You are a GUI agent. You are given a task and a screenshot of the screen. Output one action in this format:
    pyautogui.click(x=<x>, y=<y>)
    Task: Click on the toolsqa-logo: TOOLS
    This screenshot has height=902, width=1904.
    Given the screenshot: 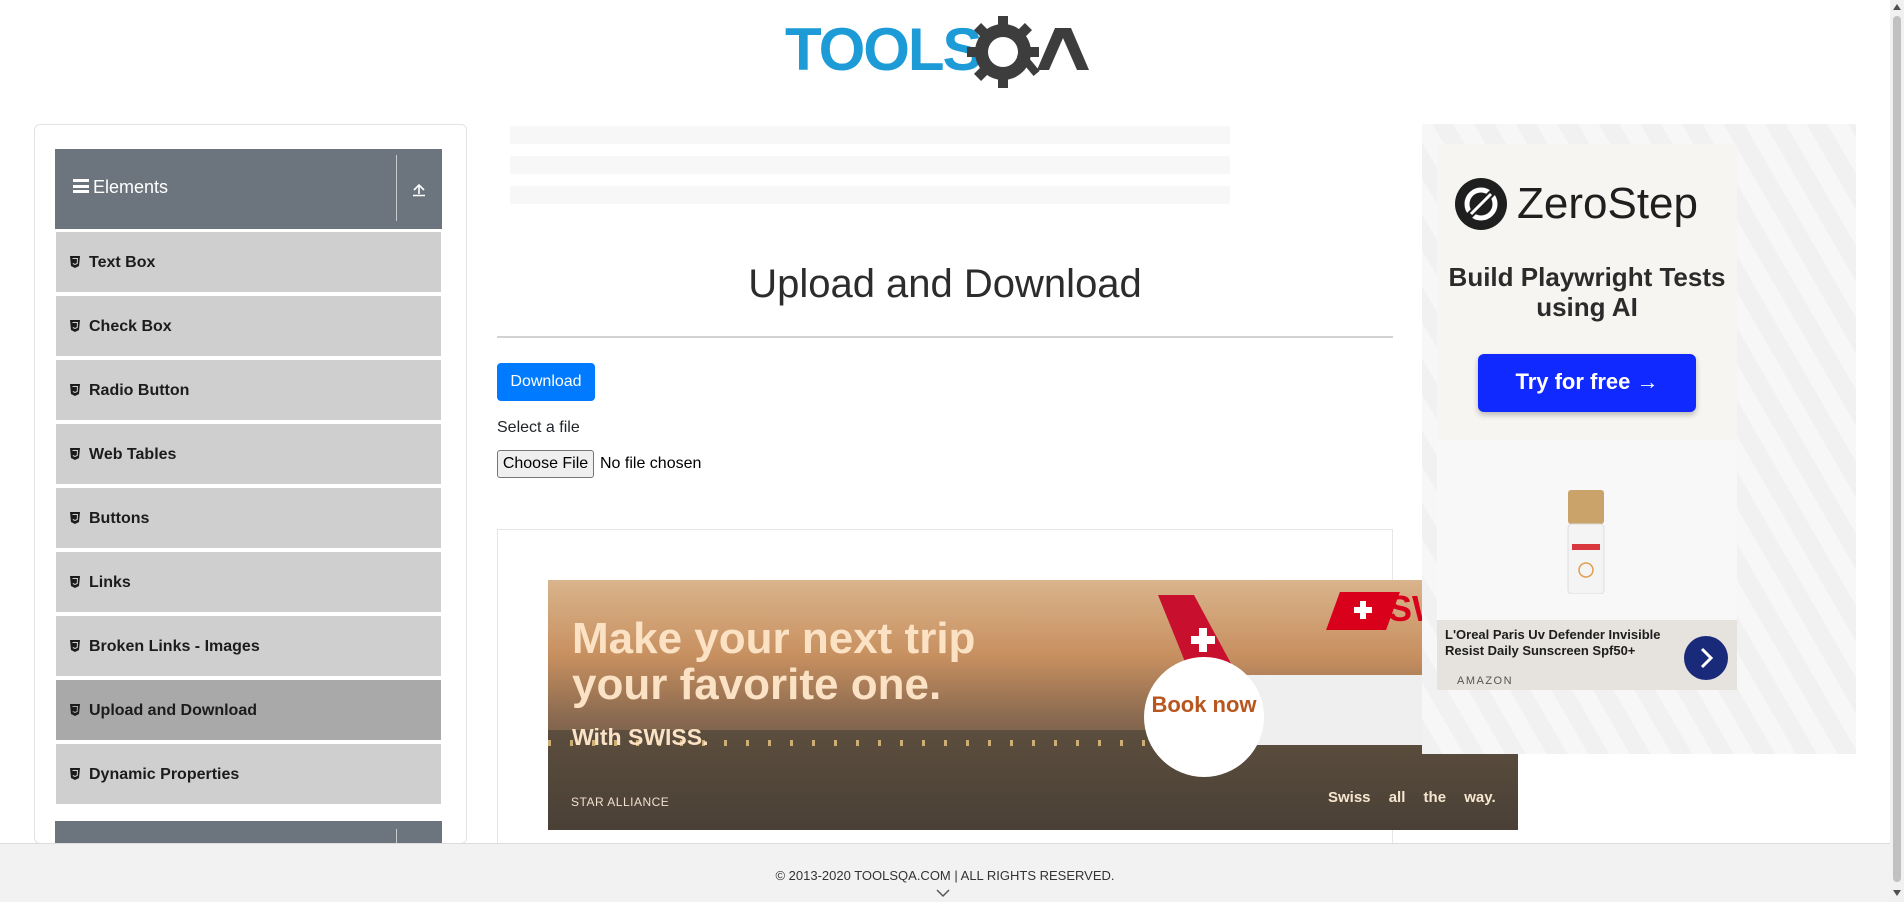 What is the action you would take?
    pyautogui.click(x=946, y=53)
    